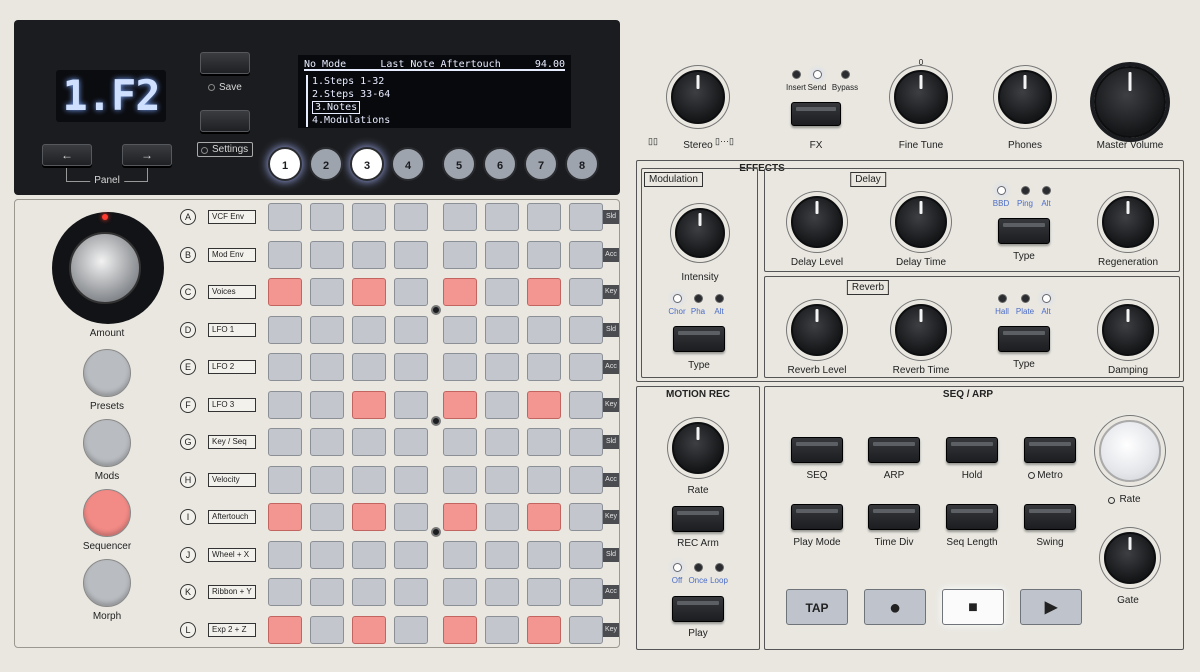 This screenshot has height=672, width=1200. I want to click on number-button-2: 2, so click(326, 164).